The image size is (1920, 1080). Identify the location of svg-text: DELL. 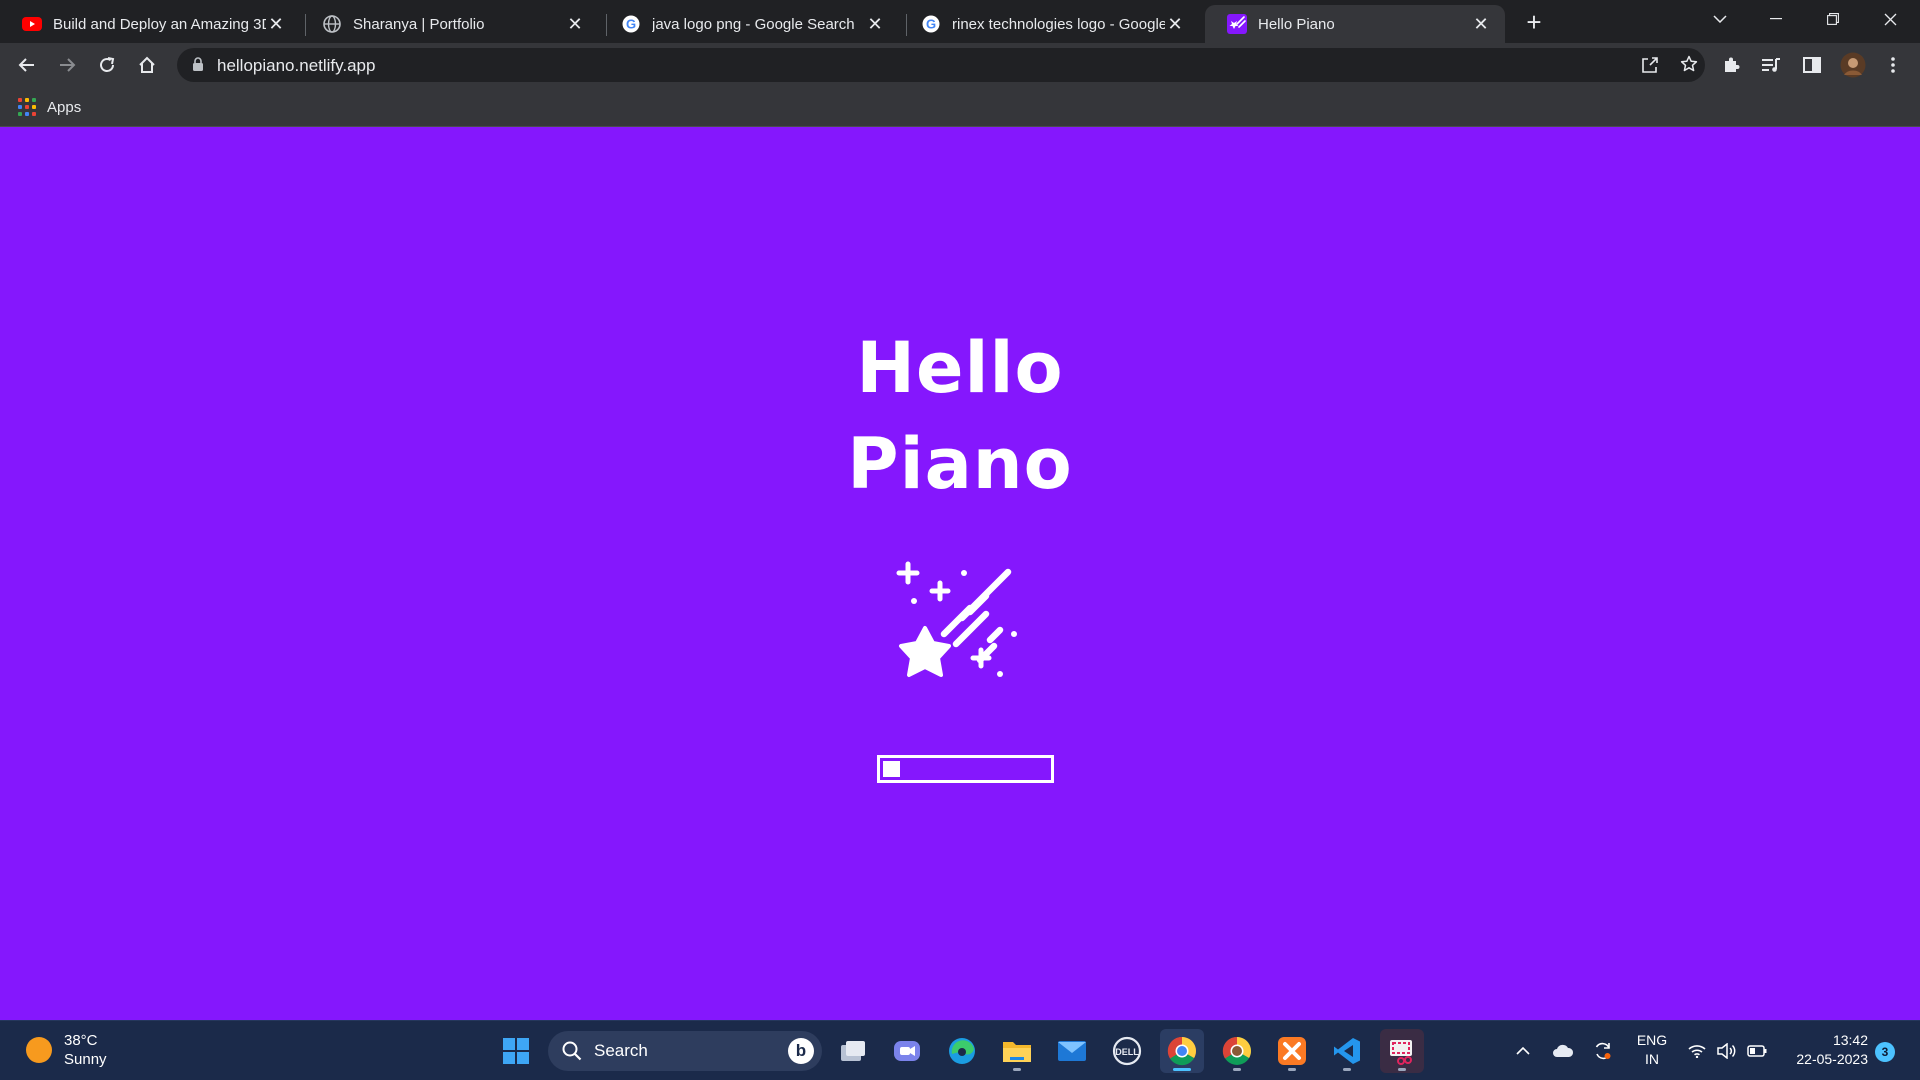
(1127, 1052).